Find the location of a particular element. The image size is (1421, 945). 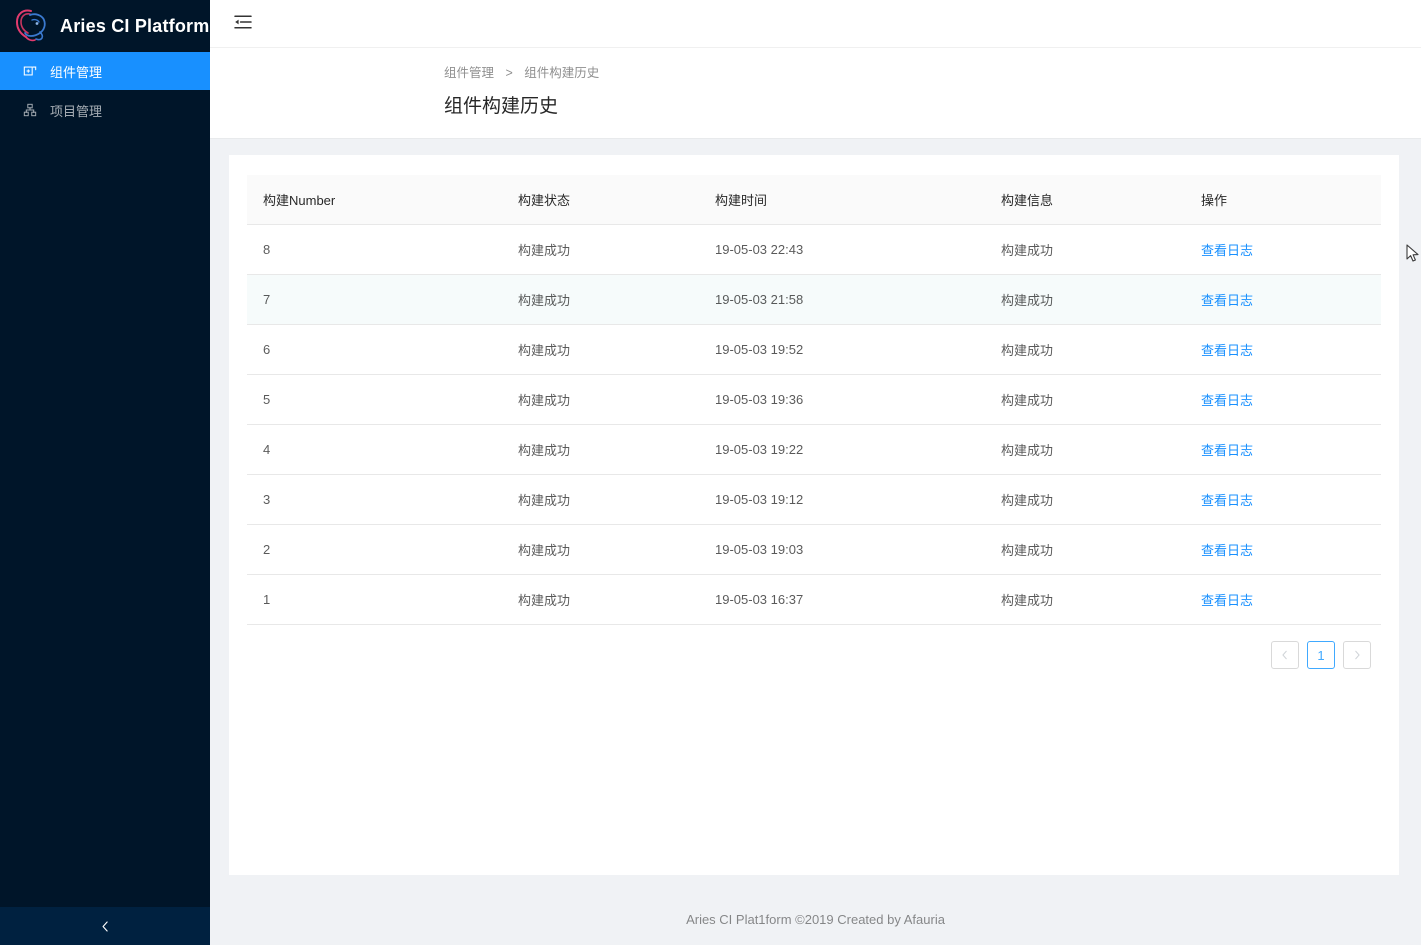

build-time-cell: 19-05-03 19:03 is located at coordinates (842, 549).